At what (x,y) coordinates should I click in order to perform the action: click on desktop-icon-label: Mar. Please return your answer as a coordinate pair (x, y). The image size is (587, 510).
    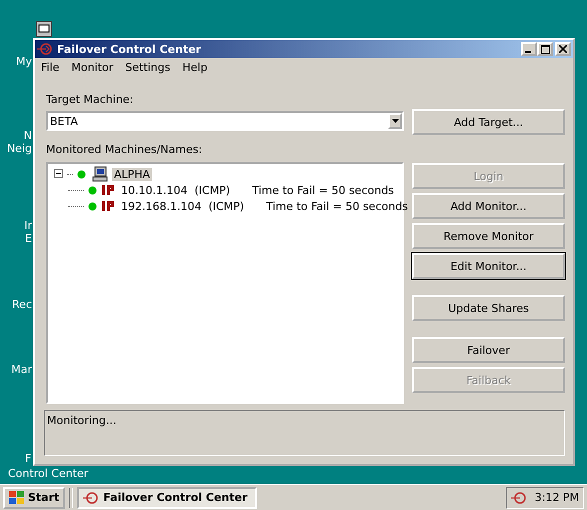
    Looking at the image, I should click on (21, 369).